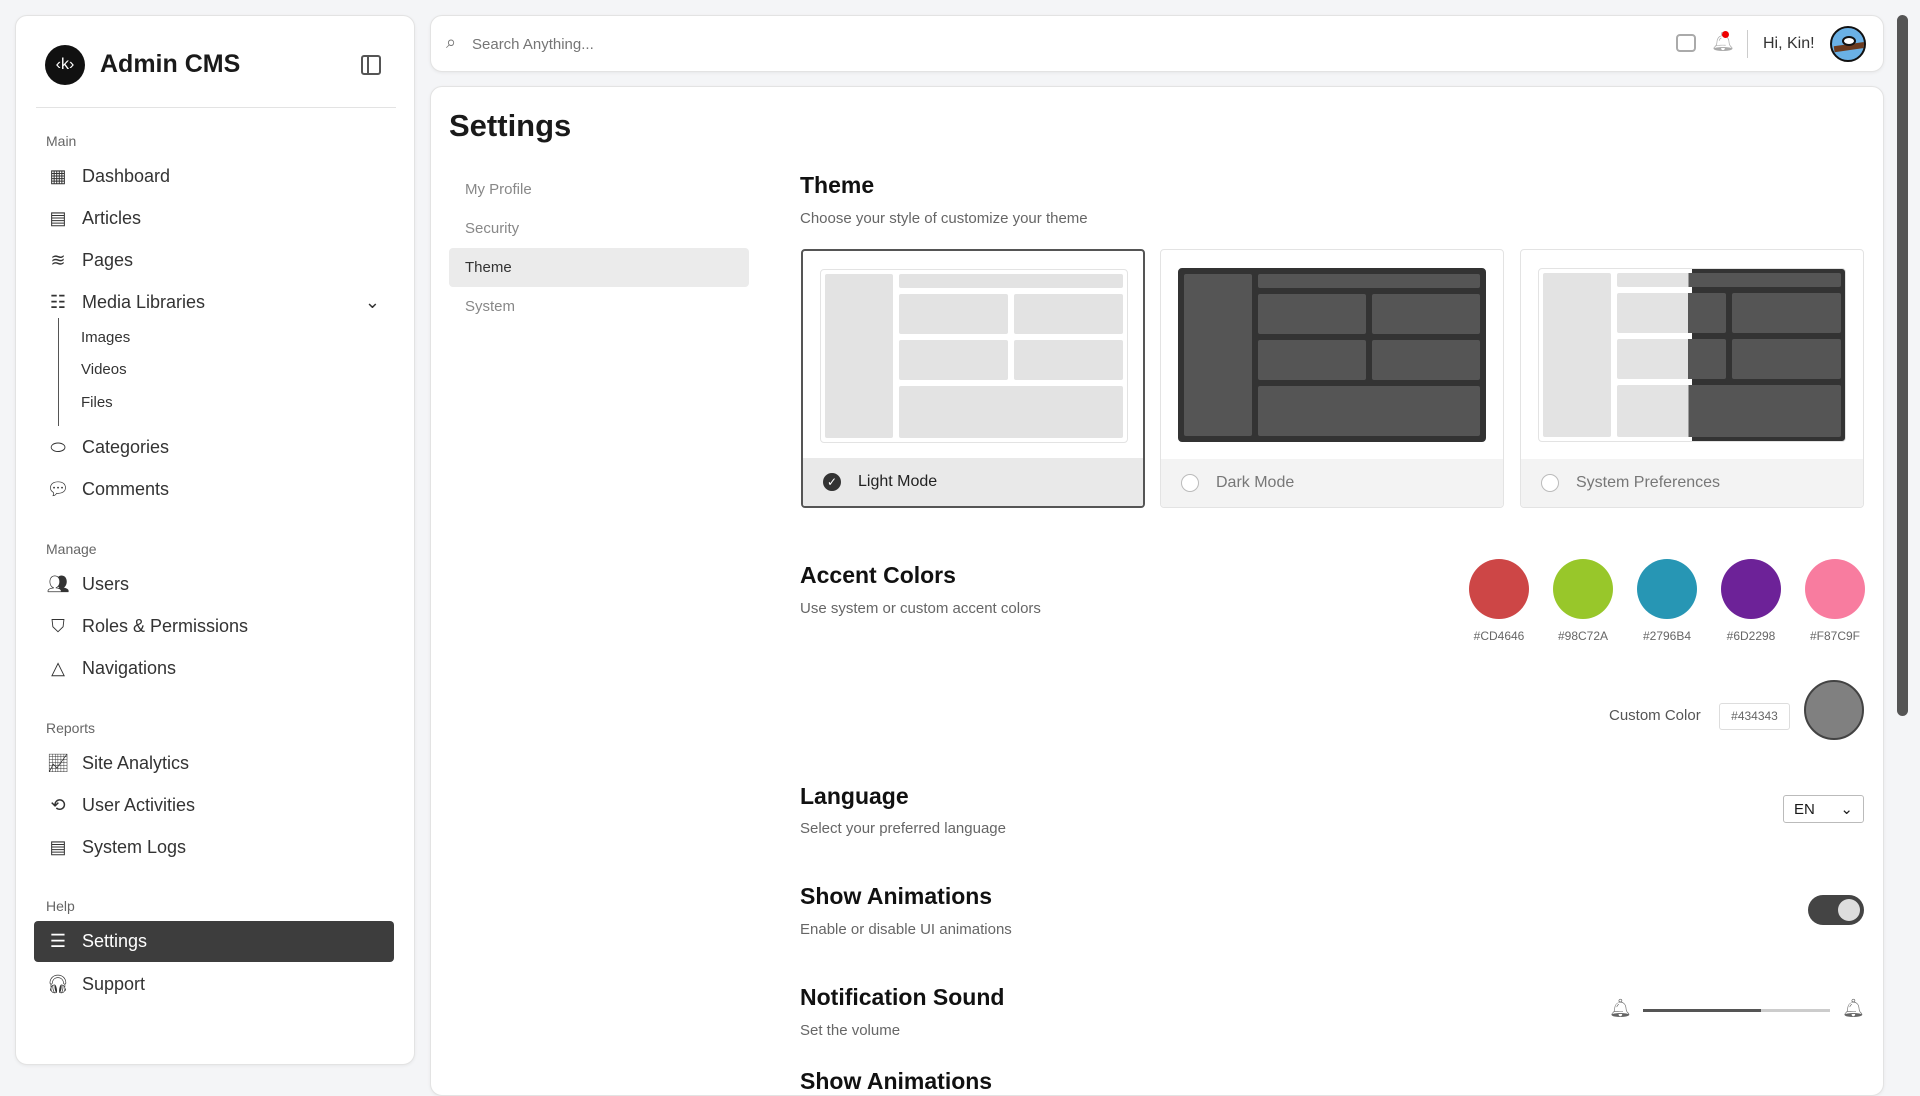 Image resolution: width=1920 pixels, height=1096 pixels. What do you see at coordinates (903, 828) in the screenshot?
I see `language-desc: Select your preferred language` at bounding box center [903, 828].